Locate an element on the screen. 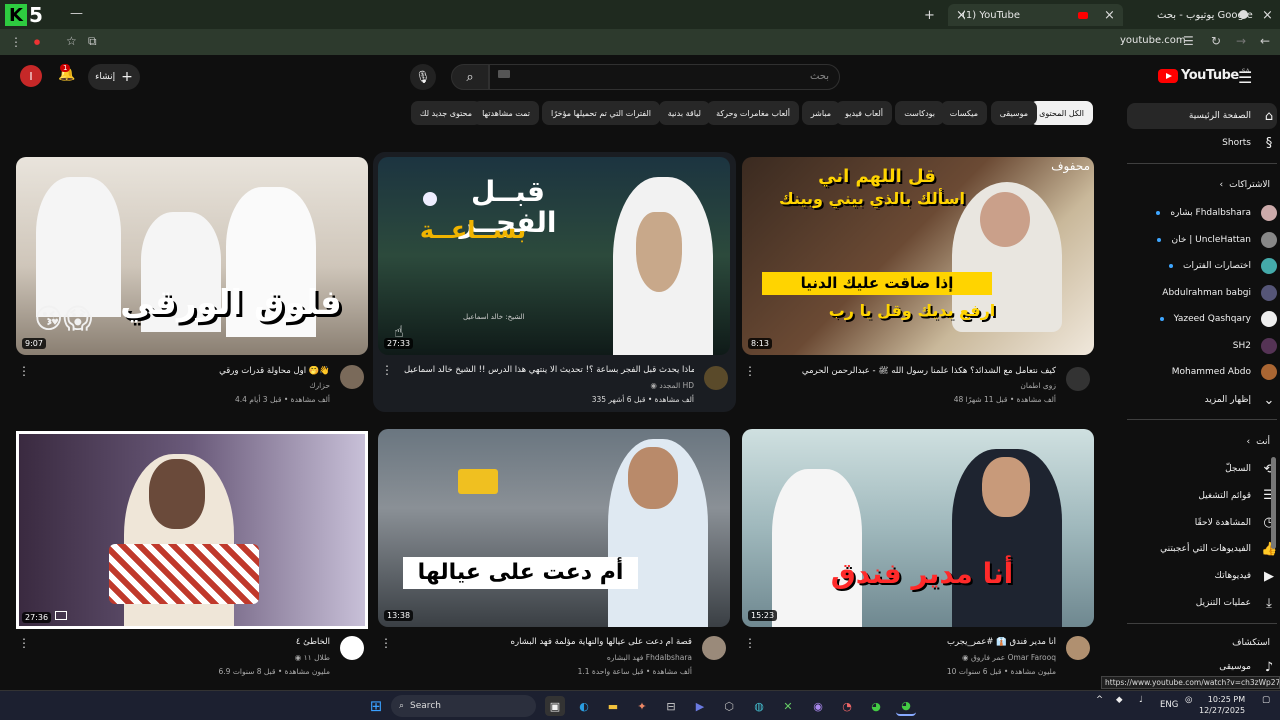  search-input: بحث is located at coordinates (664, 77).